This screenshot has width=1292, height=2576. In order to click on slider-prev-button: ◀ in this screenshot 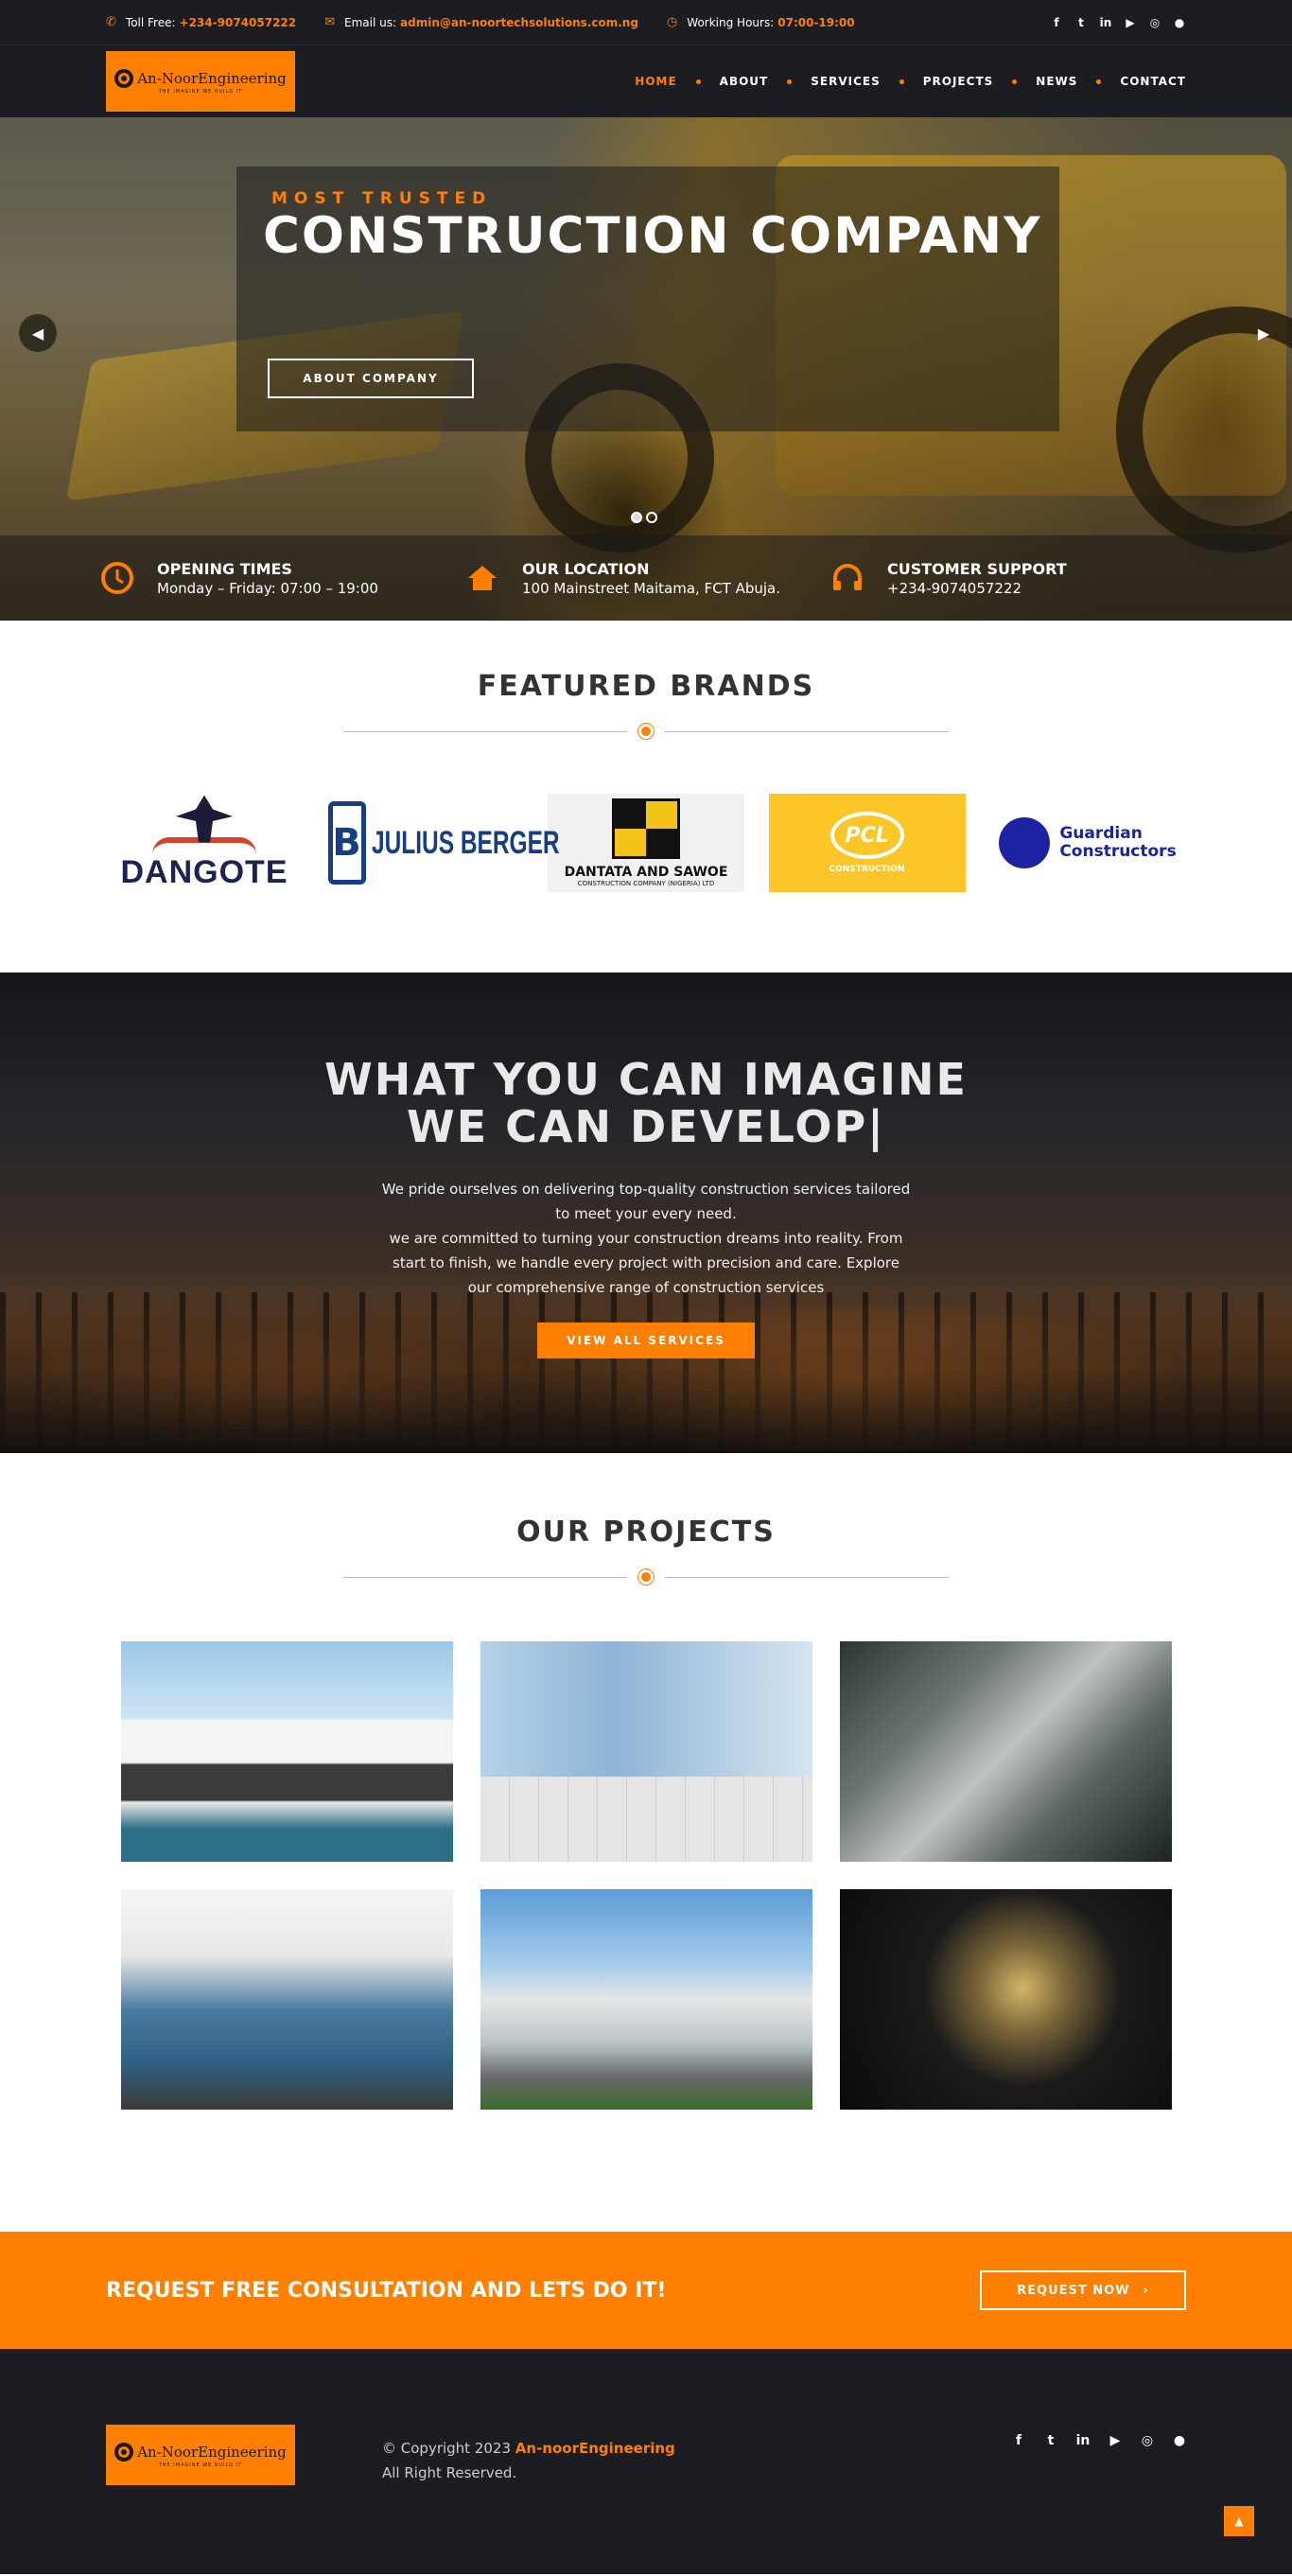, I will do `click(38, 333)`.